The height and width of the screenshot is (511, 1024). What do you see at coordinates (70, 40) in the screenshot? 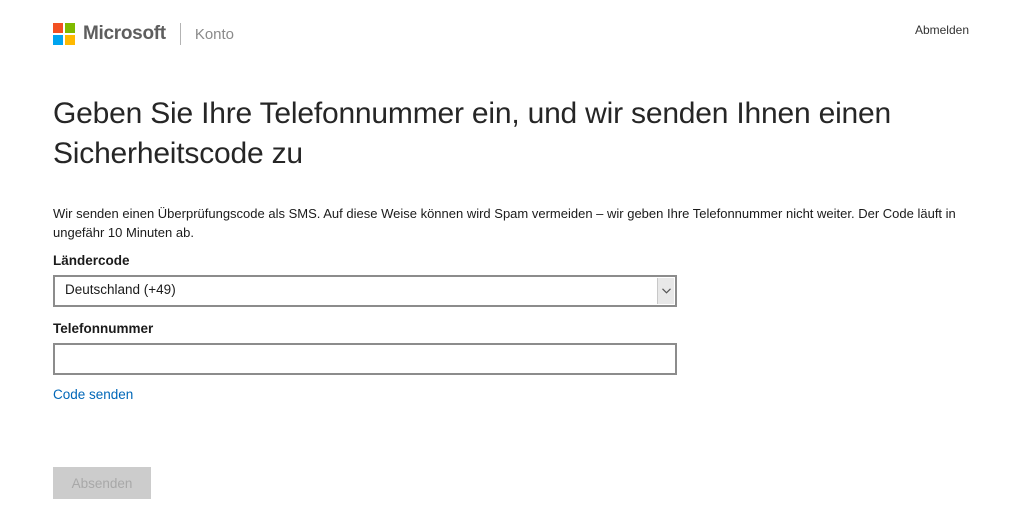
I see `logo-square-yellow` at bounding box center [70, 40].